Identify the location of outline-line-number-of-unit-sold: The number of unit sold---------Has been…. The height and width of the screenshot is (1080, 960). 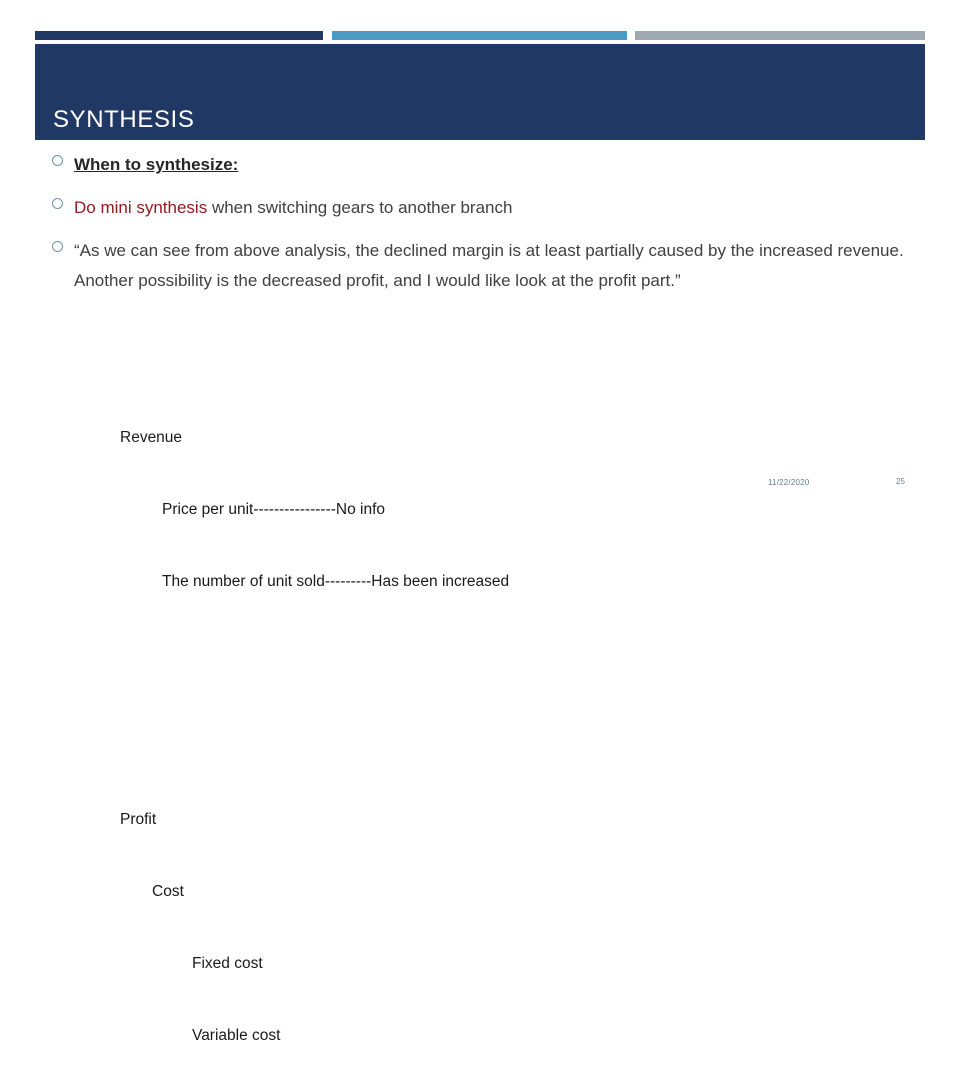
(336, 582).